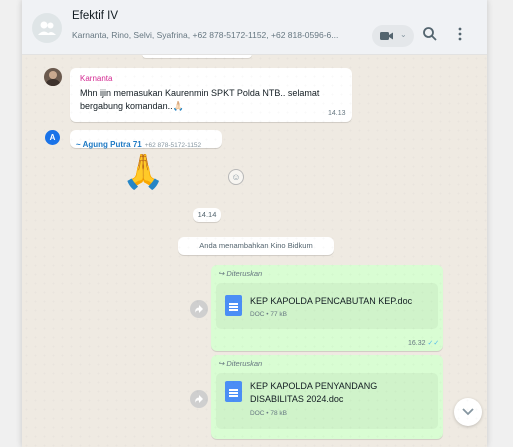  I want to click on group-icon, so click(47, 28).